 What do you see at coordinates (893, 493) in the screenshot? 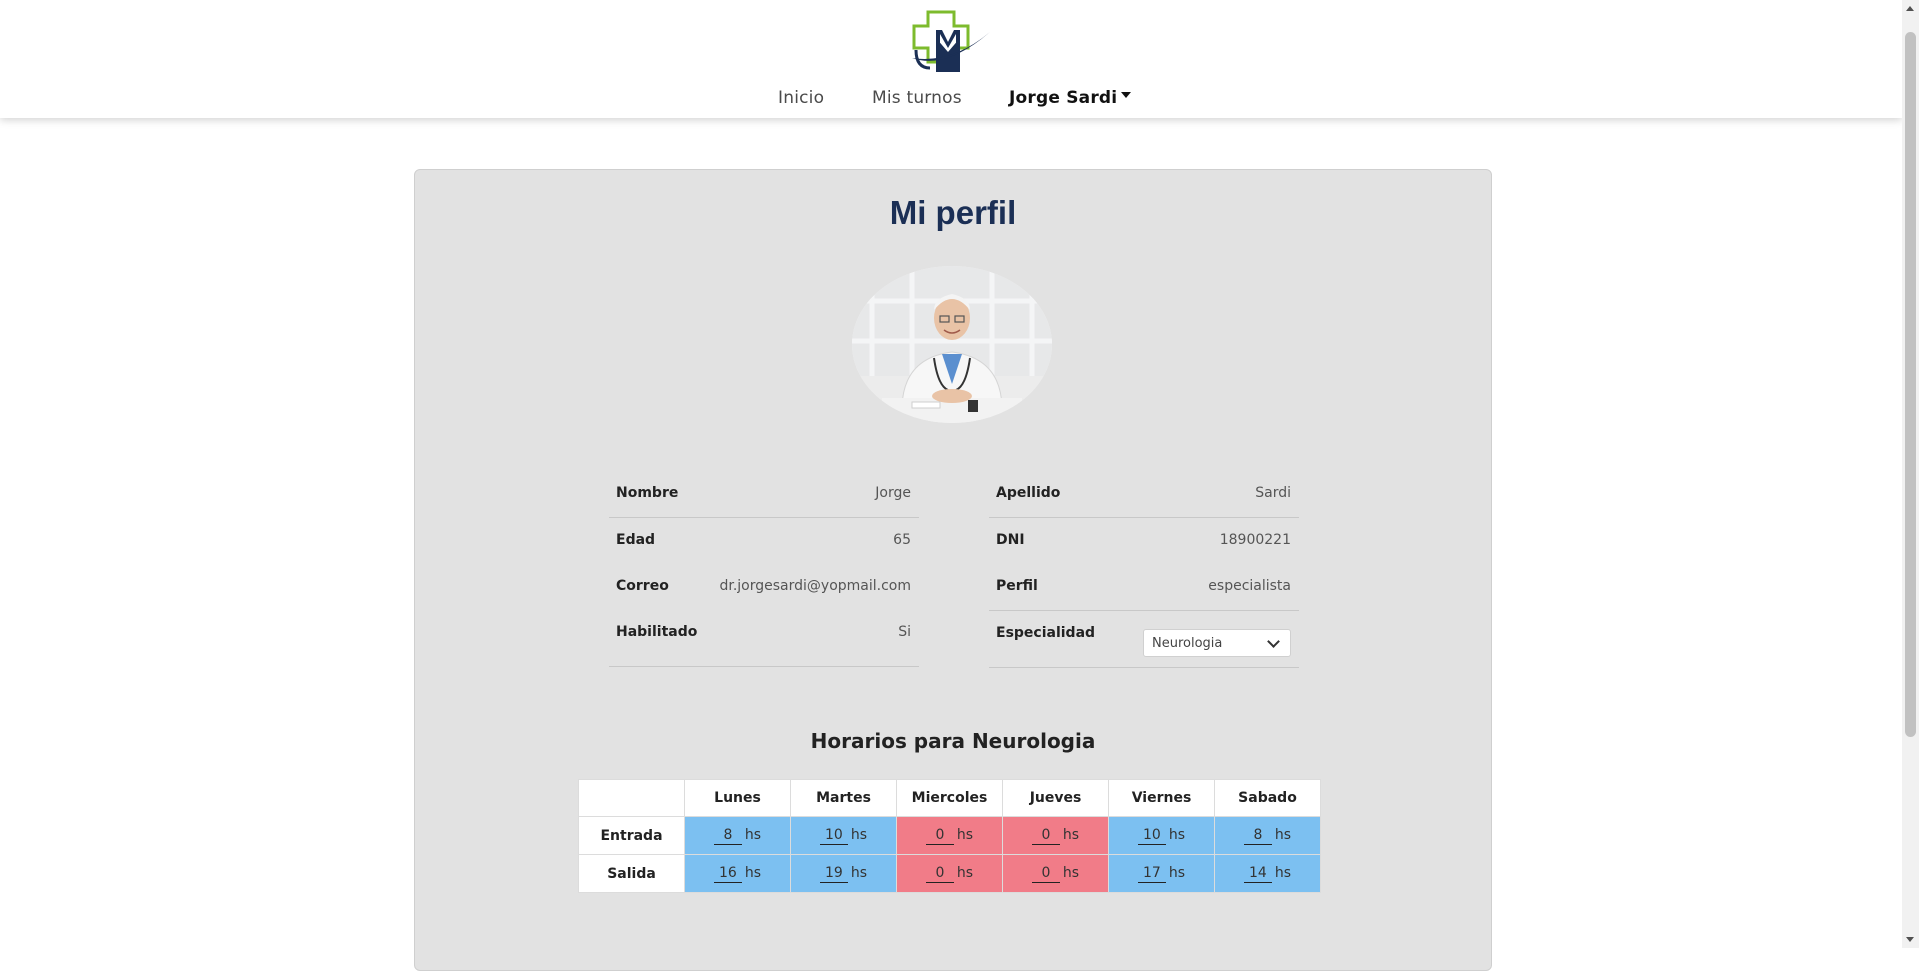
I see `field-value: Jorge` at bounding box center [893, 493].